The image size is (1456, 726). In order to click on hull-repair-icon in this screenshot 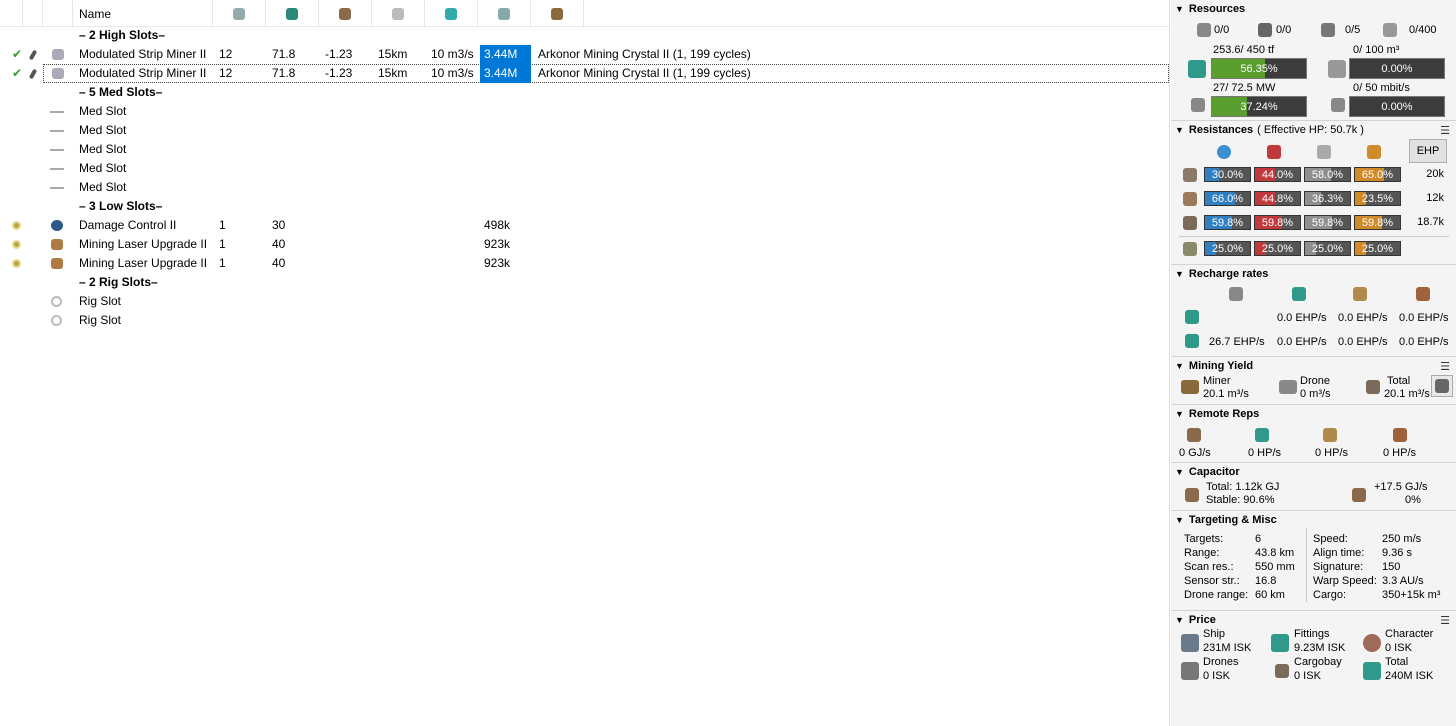, I will do `click(1360, 294)`.